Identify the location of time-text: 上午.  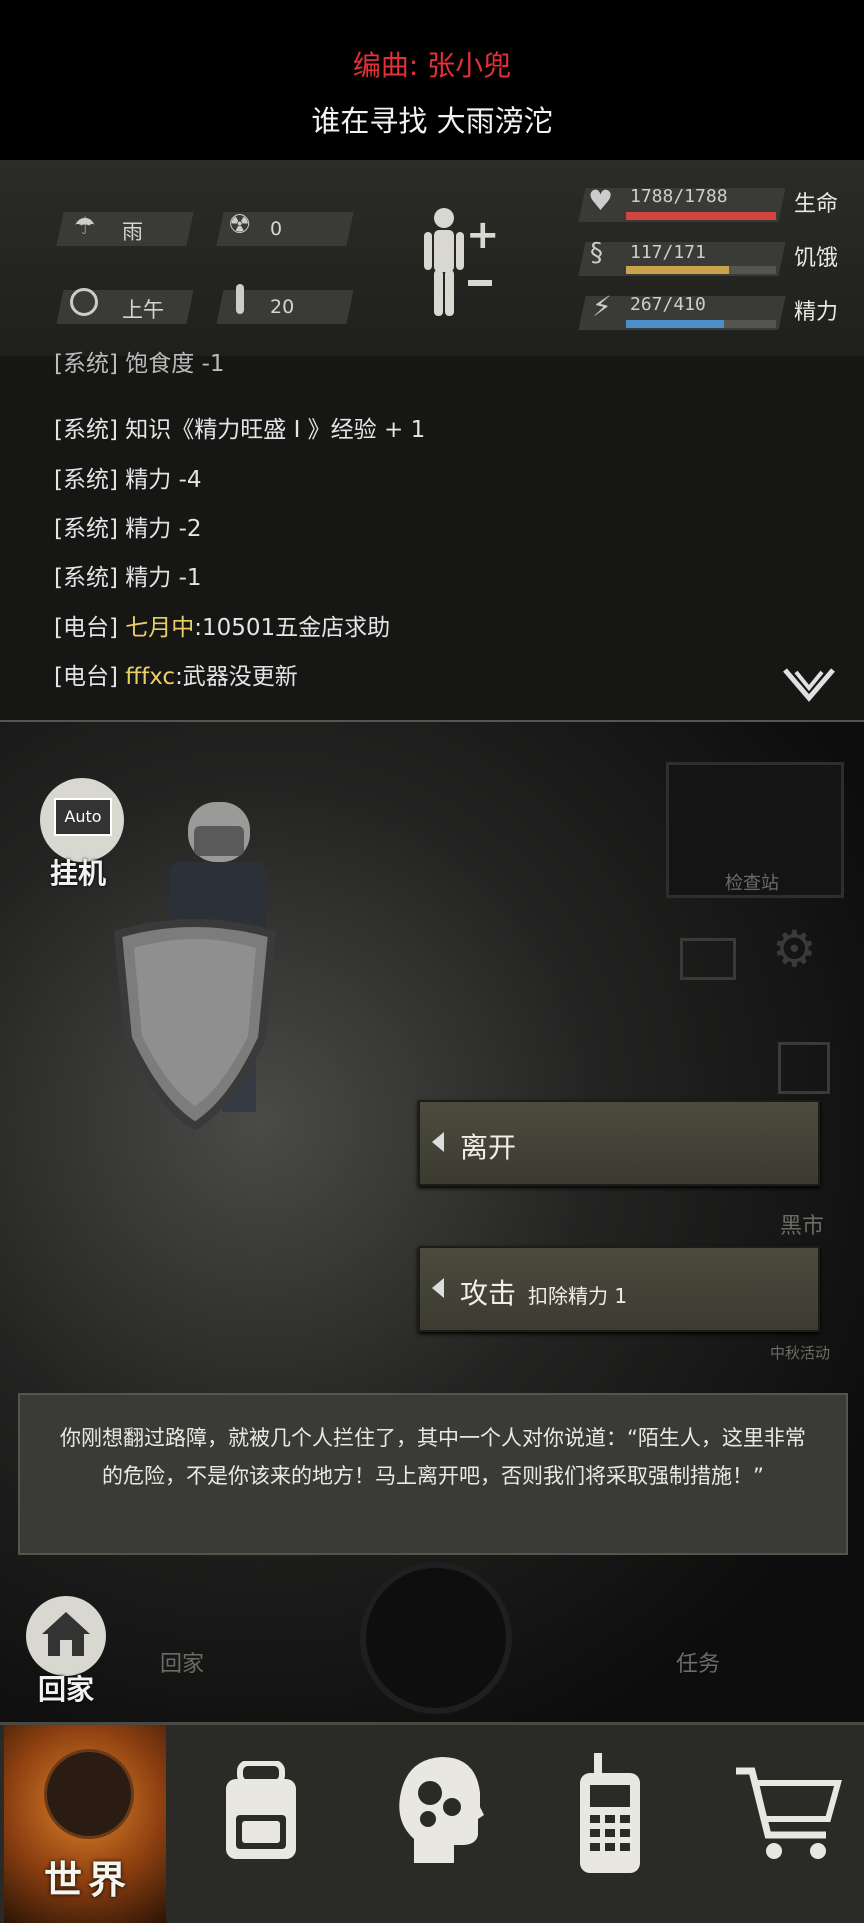
(143, 310).